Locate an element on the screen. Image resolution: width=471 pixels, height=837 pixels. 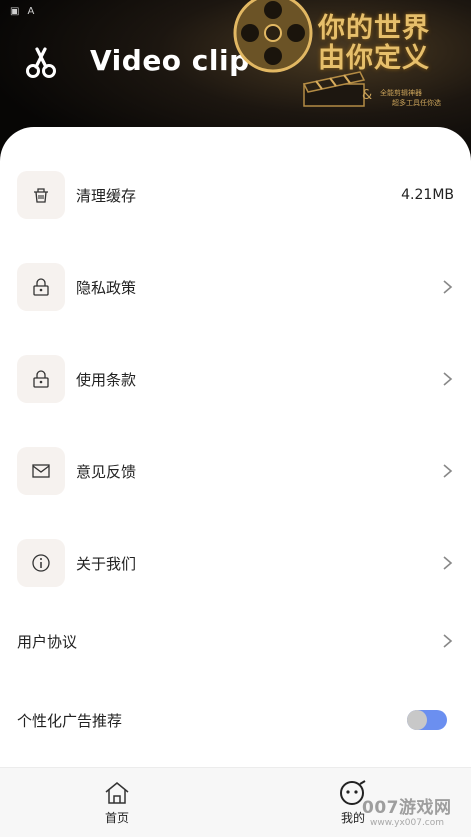
privacy-policy-row: 隐私政策 is located at coordinates (235, 287).